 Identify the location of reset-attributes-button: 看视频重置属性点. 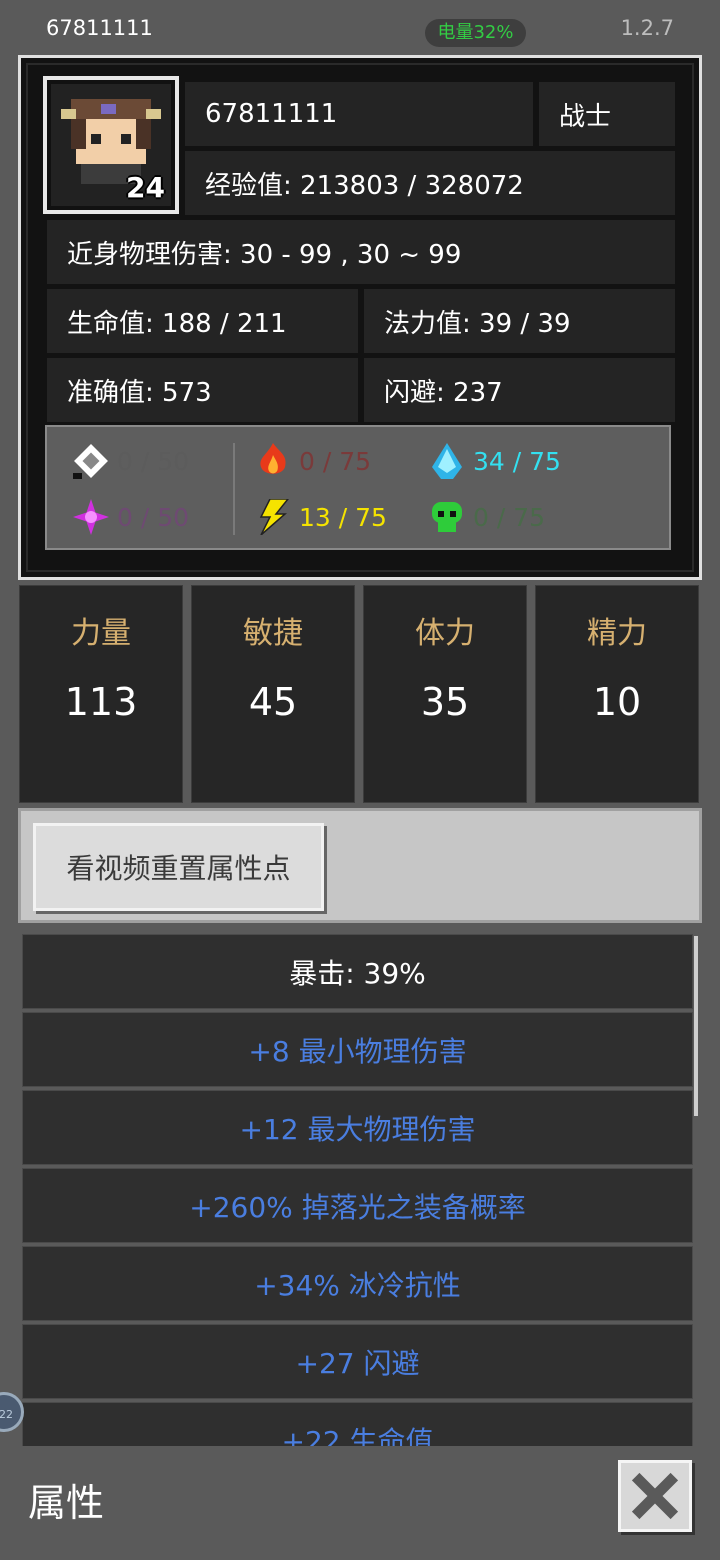
(178, 867).